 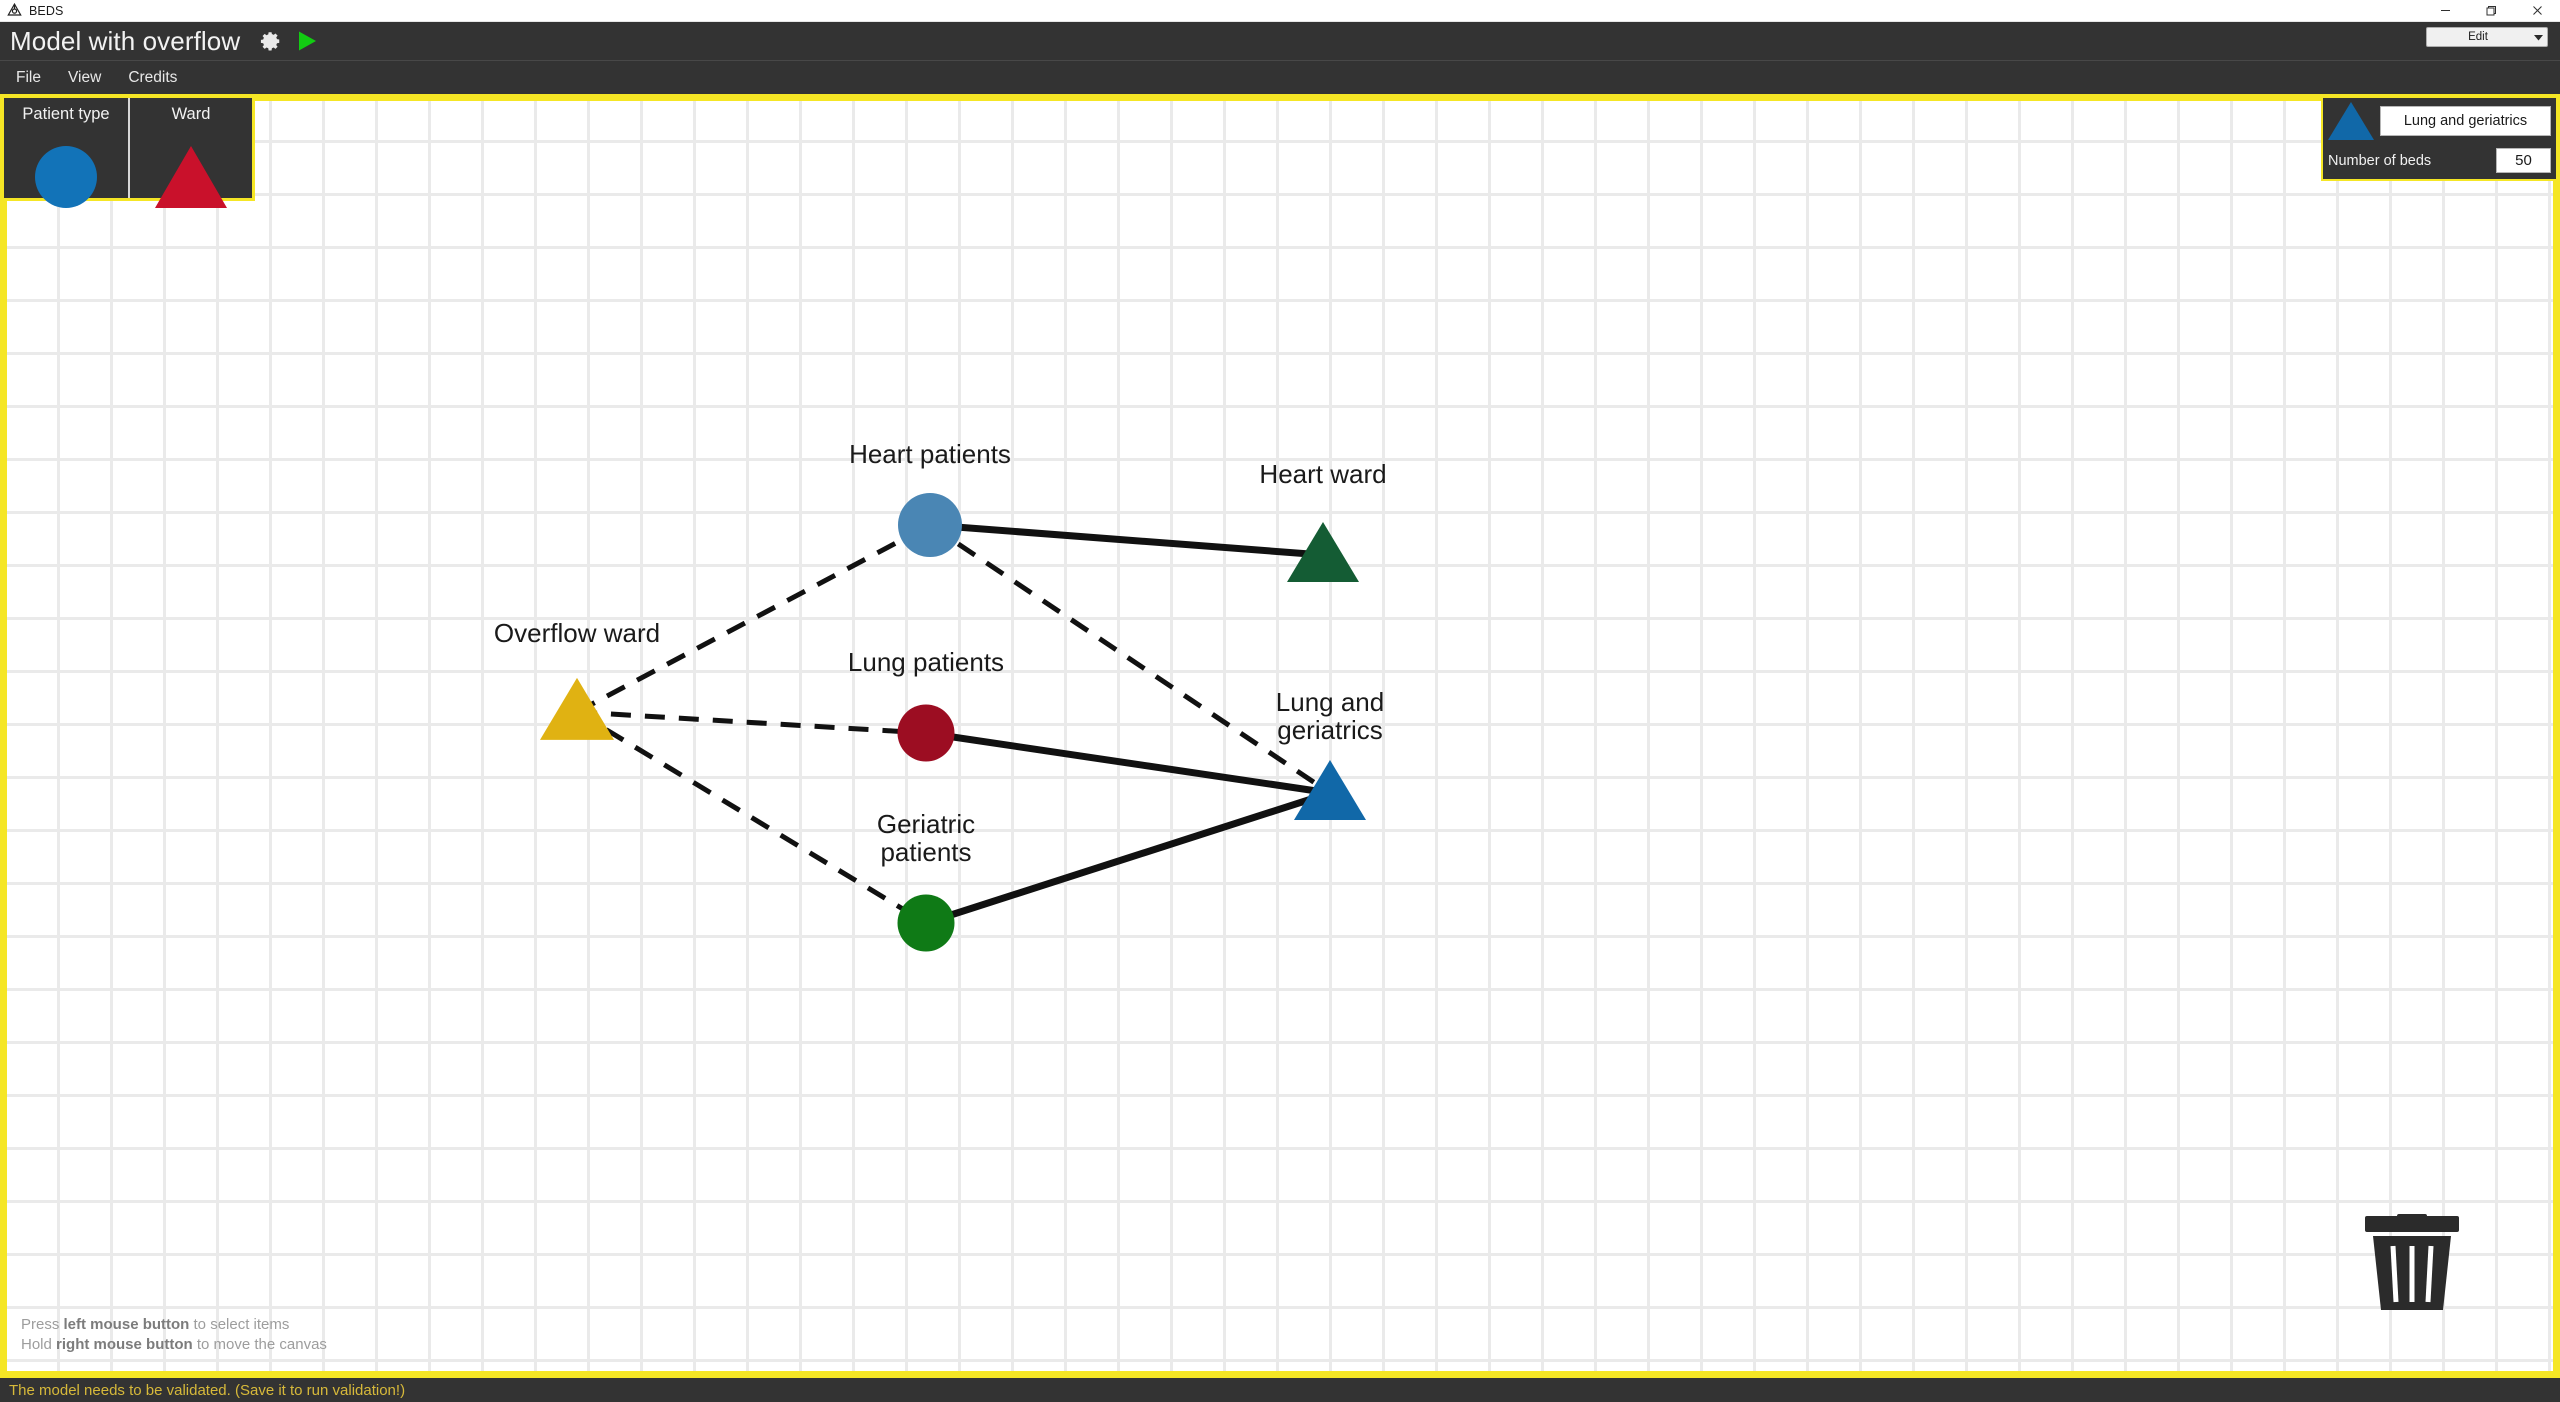 I want to click on minimize-button, so click(x=2445, y=11).